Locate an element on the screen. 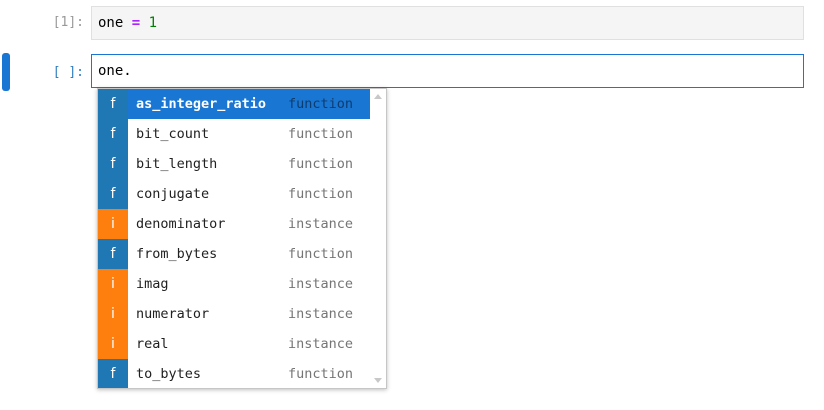  completer-item: f from_bytes function is located at coordinates (234, 254).